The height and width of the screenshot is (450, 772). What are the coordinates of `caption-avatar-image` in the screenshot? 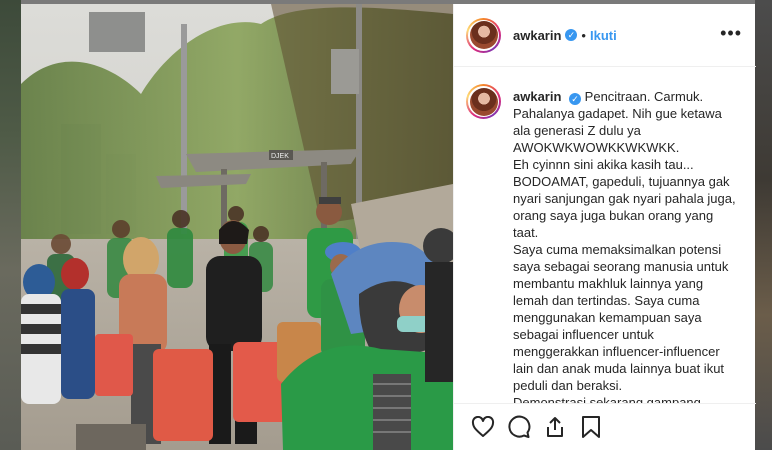 It's located at (483, 101).